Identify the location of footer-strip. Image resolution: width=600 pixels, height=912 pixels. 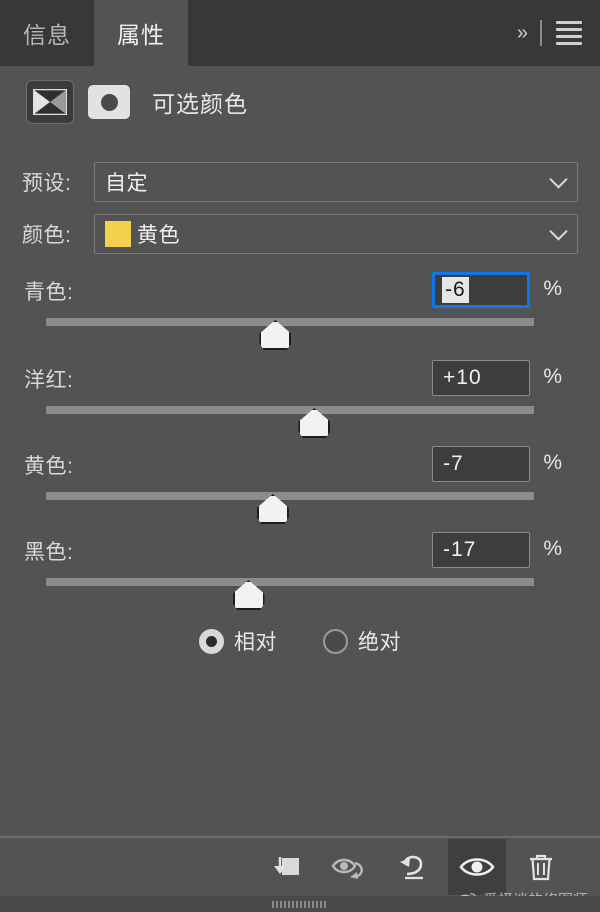
(300, 904).